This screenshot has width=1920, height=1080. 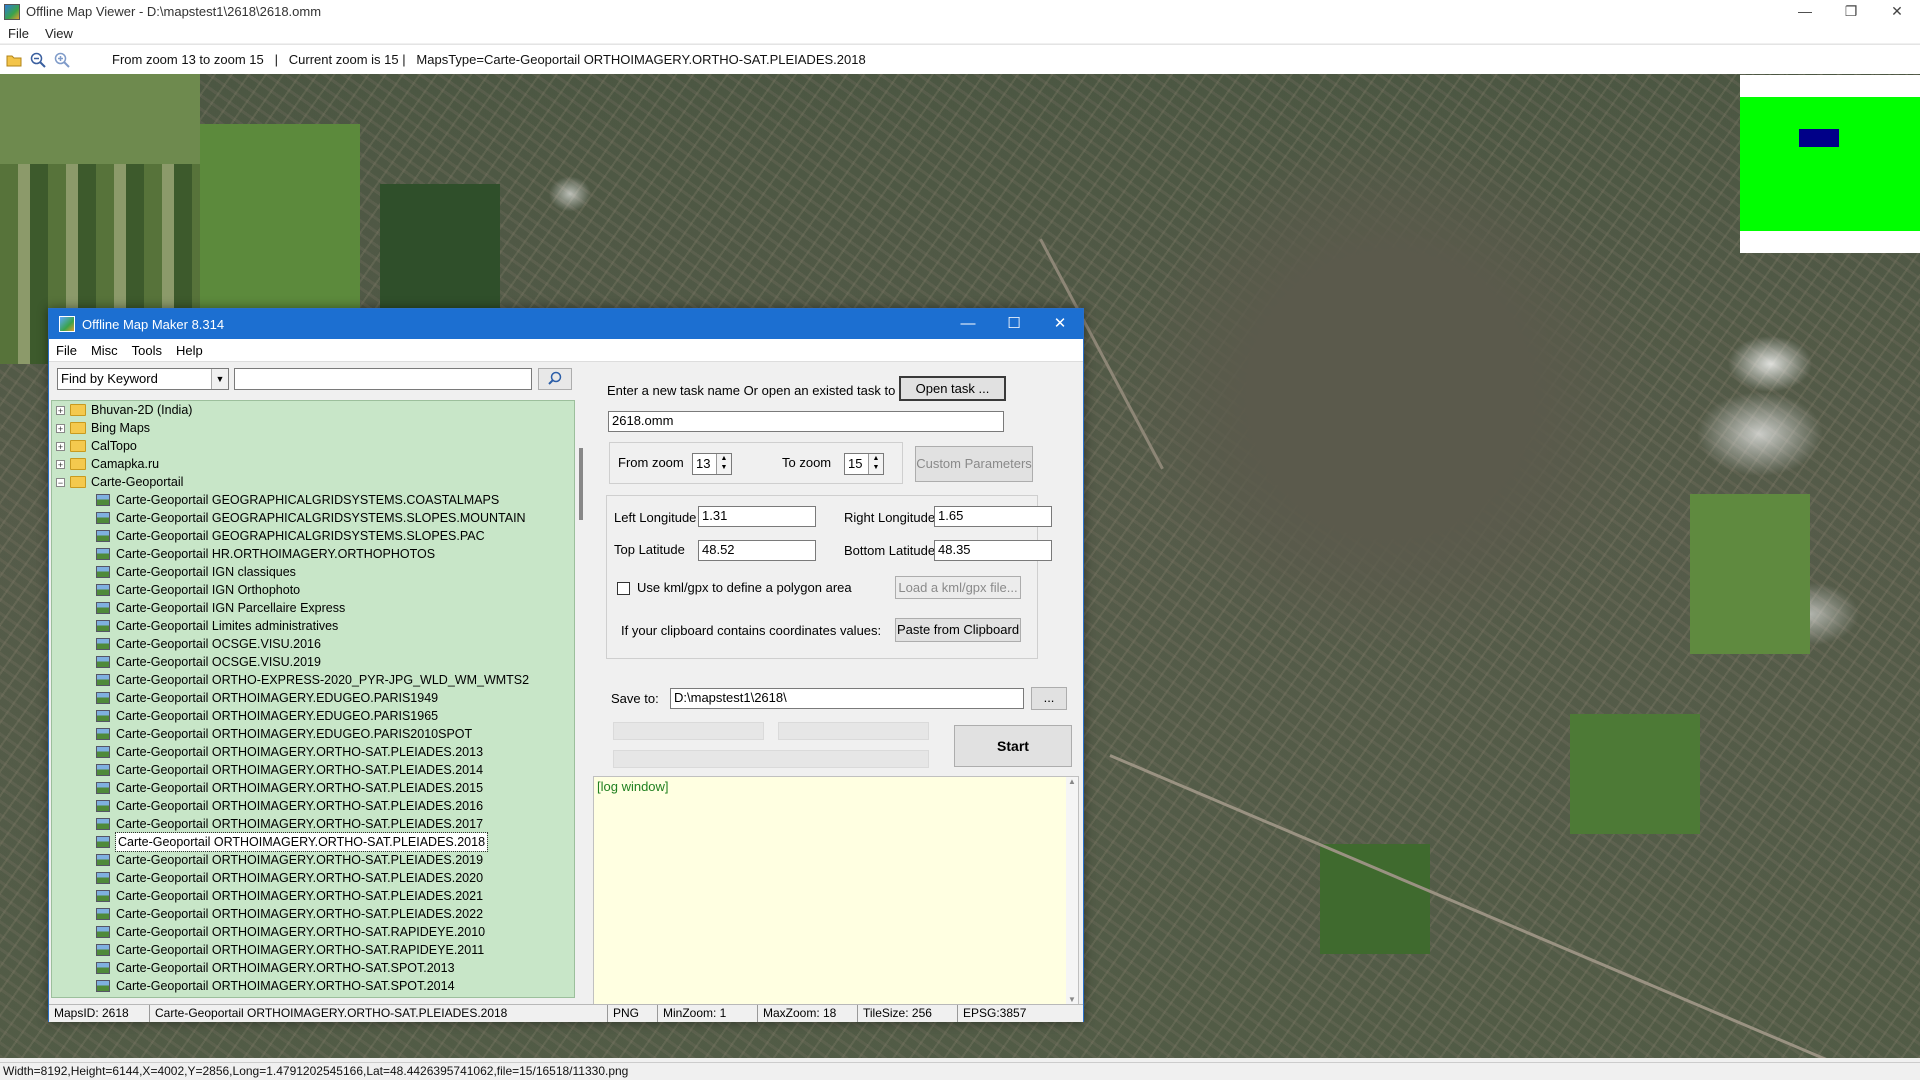 I want to click on tree-folder: − Carte-Geoportail, so click(x=119, y=482).